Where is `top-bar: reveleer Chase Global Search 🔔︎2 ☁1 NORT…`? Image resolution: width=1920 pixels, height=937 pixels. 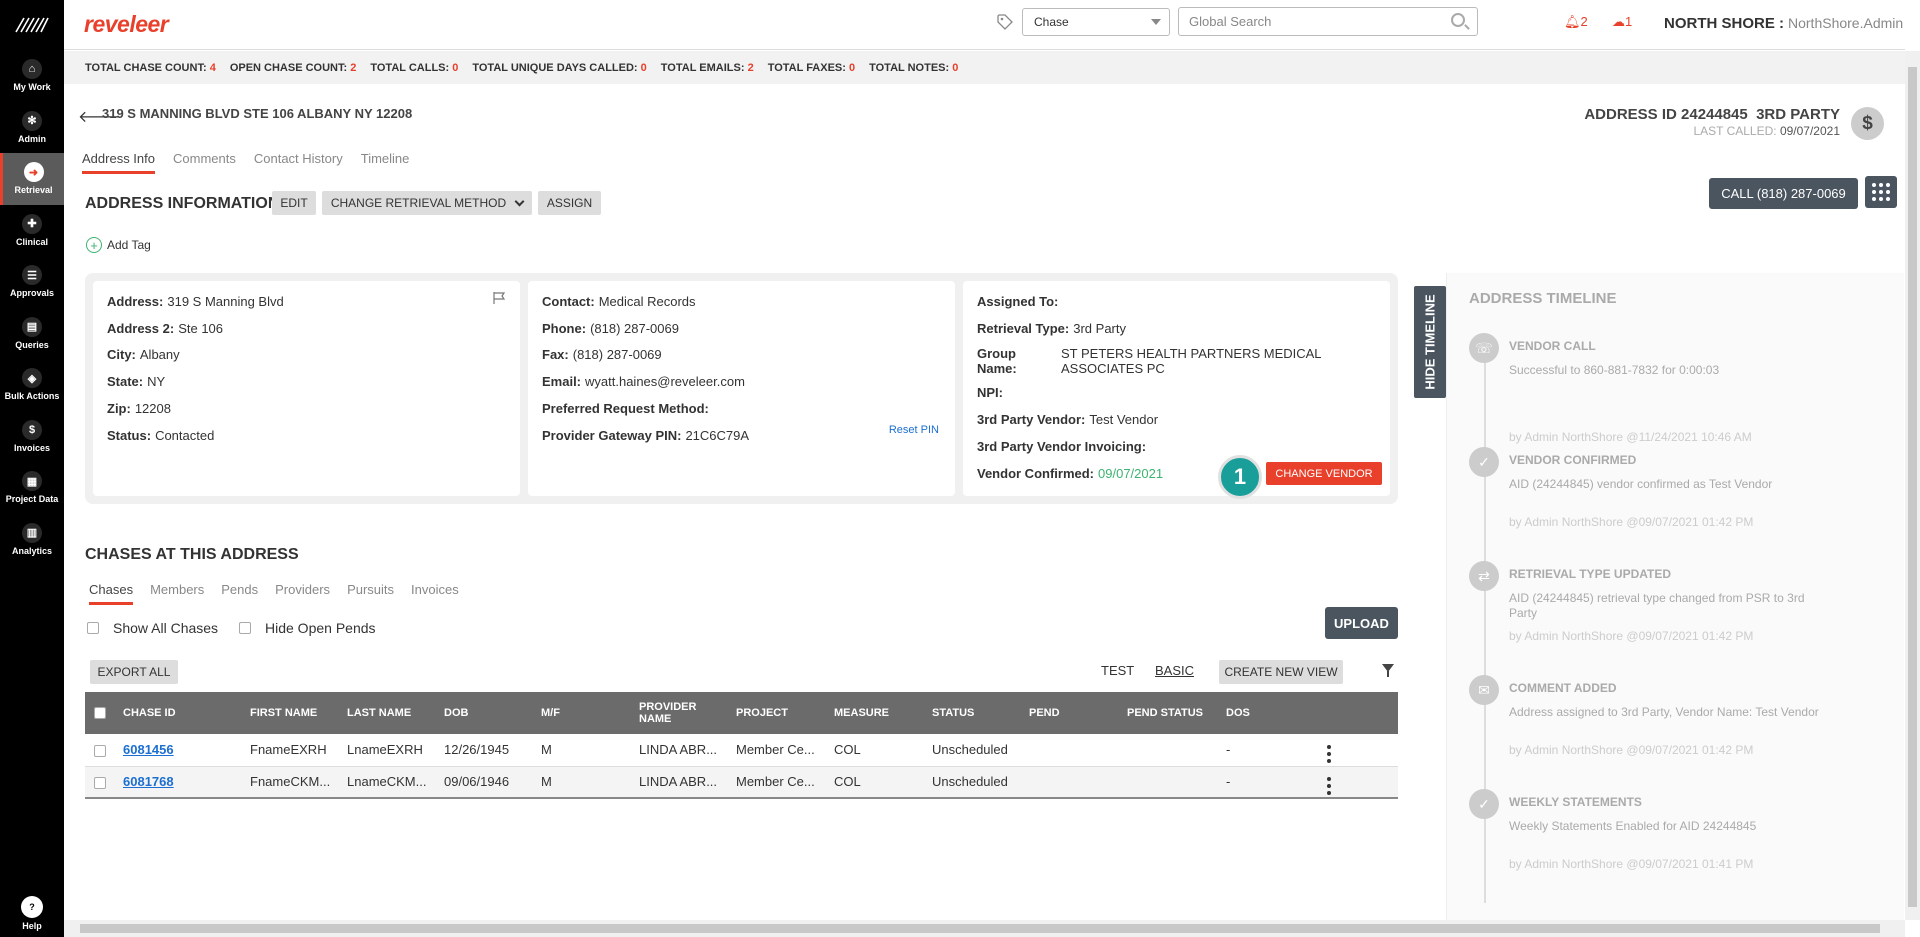 top-bar: reveleer Chase Global Search 🔔︎2 ☁1 NORT… is located at coordinates (984, 25).